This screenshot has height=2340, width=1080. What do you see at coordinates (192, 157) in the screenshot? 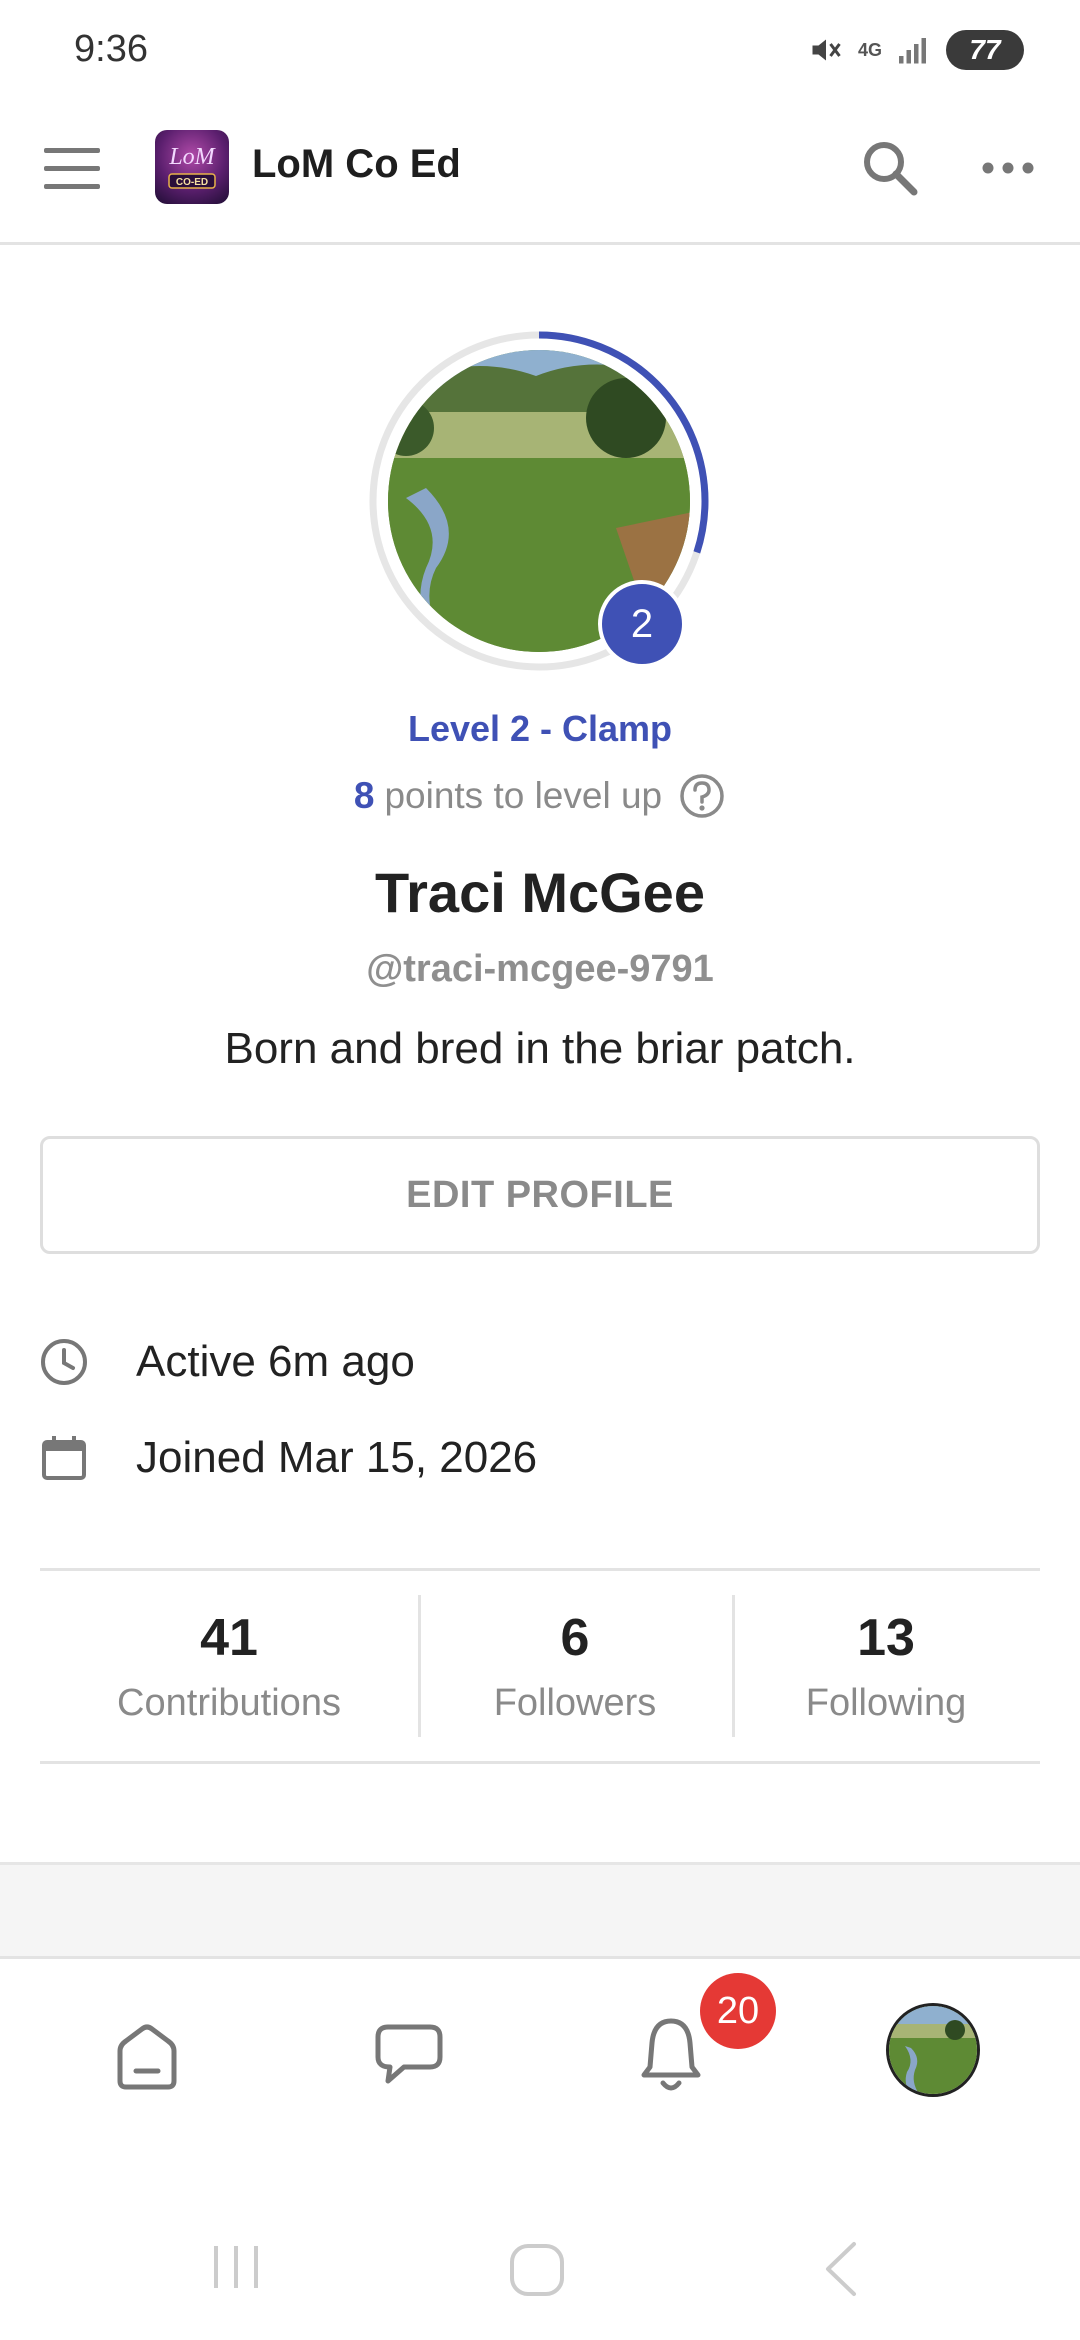
I see `logo-text-top: LoM` at bounding box center [192, 157].